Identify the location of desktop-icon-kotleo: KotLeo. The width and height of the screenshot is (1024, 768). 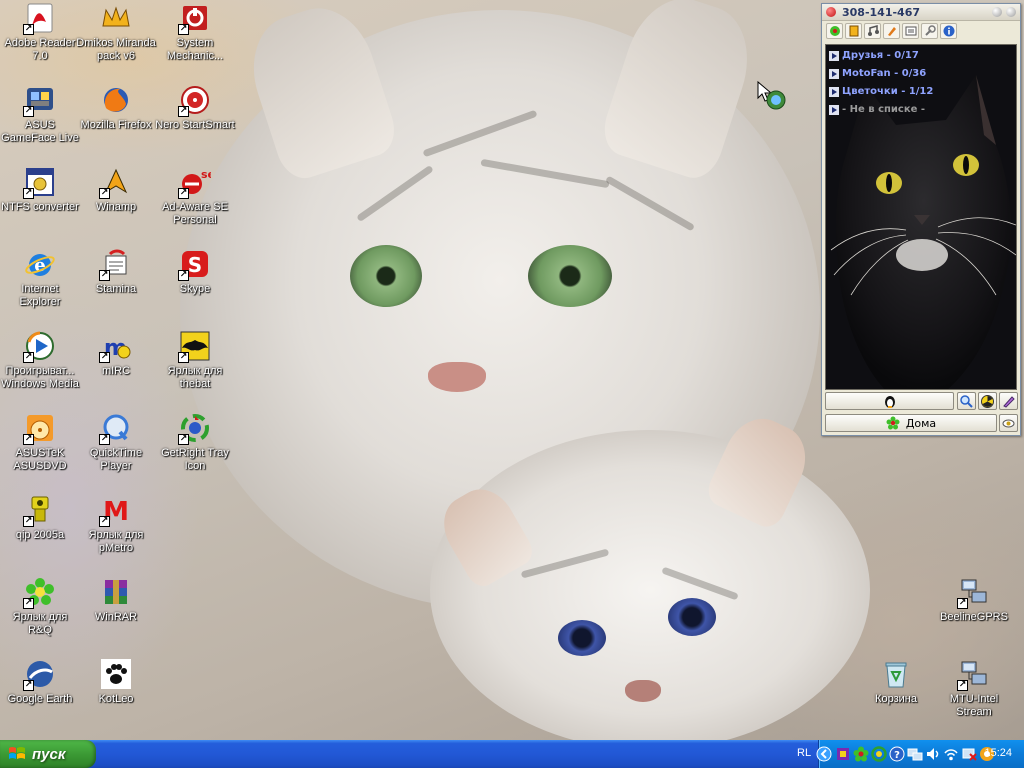
(116, 695).